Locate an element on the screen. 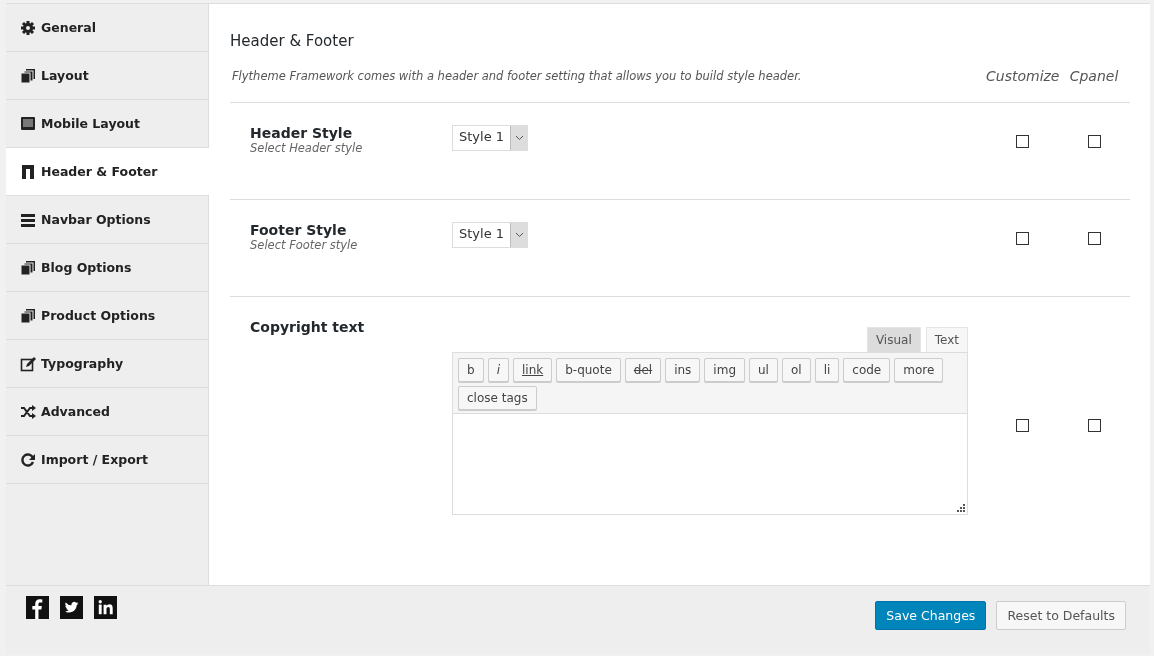 Image resolution: width=1154 pixels, height=656 pixels. option-label: Copyright text is located at coordinates (308, 327).